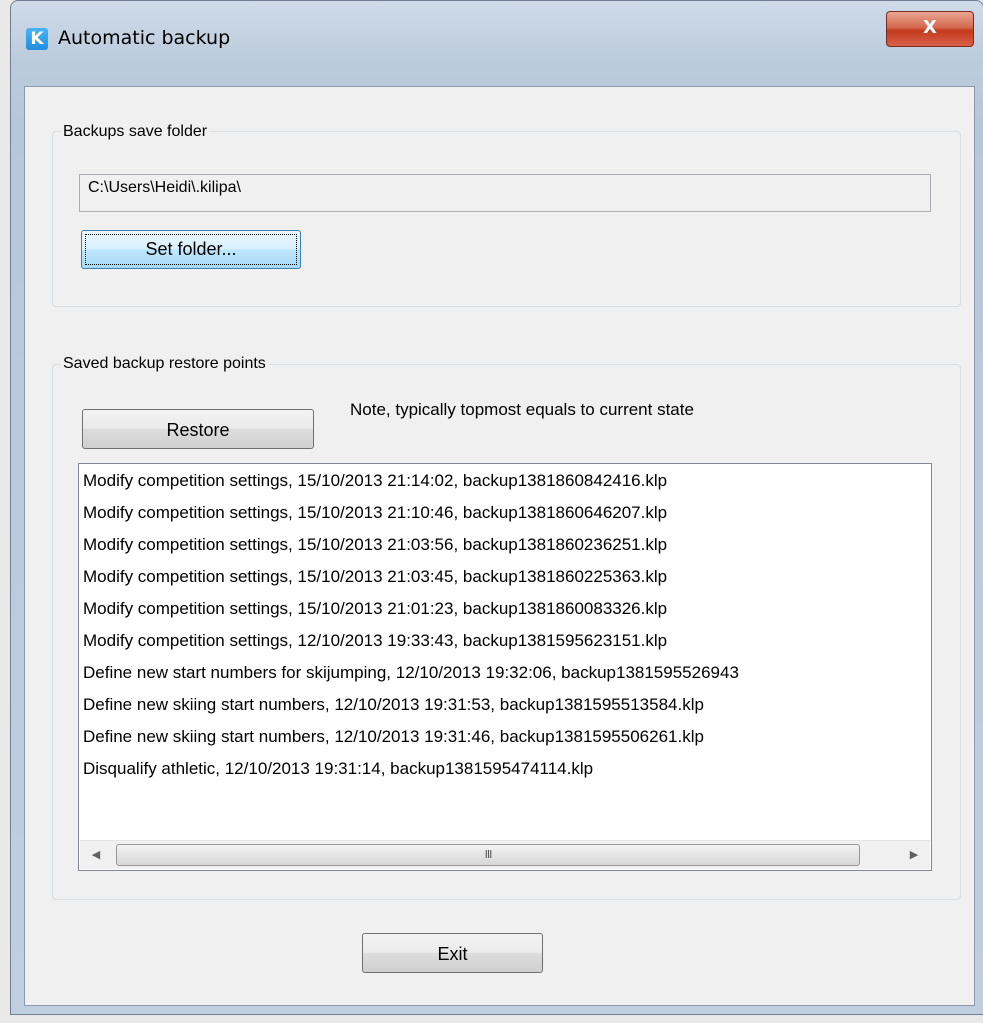 Image resolution: width=983 pixels, height=1023 pixels. I want to click on close-button: X, so click(930, 29).